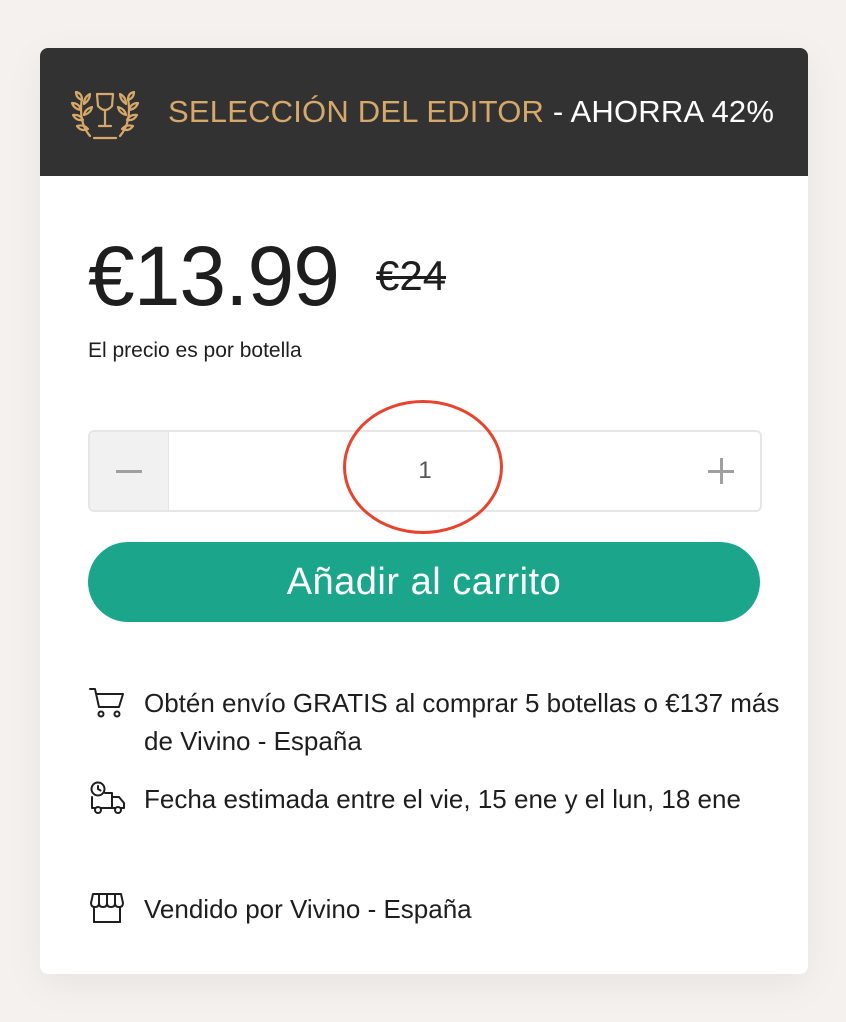 The width and height of the screenshot is (846, 1022). Describe the element at coordinates (411, 275) in the screenshot. I see `original-price: €24` at that location.